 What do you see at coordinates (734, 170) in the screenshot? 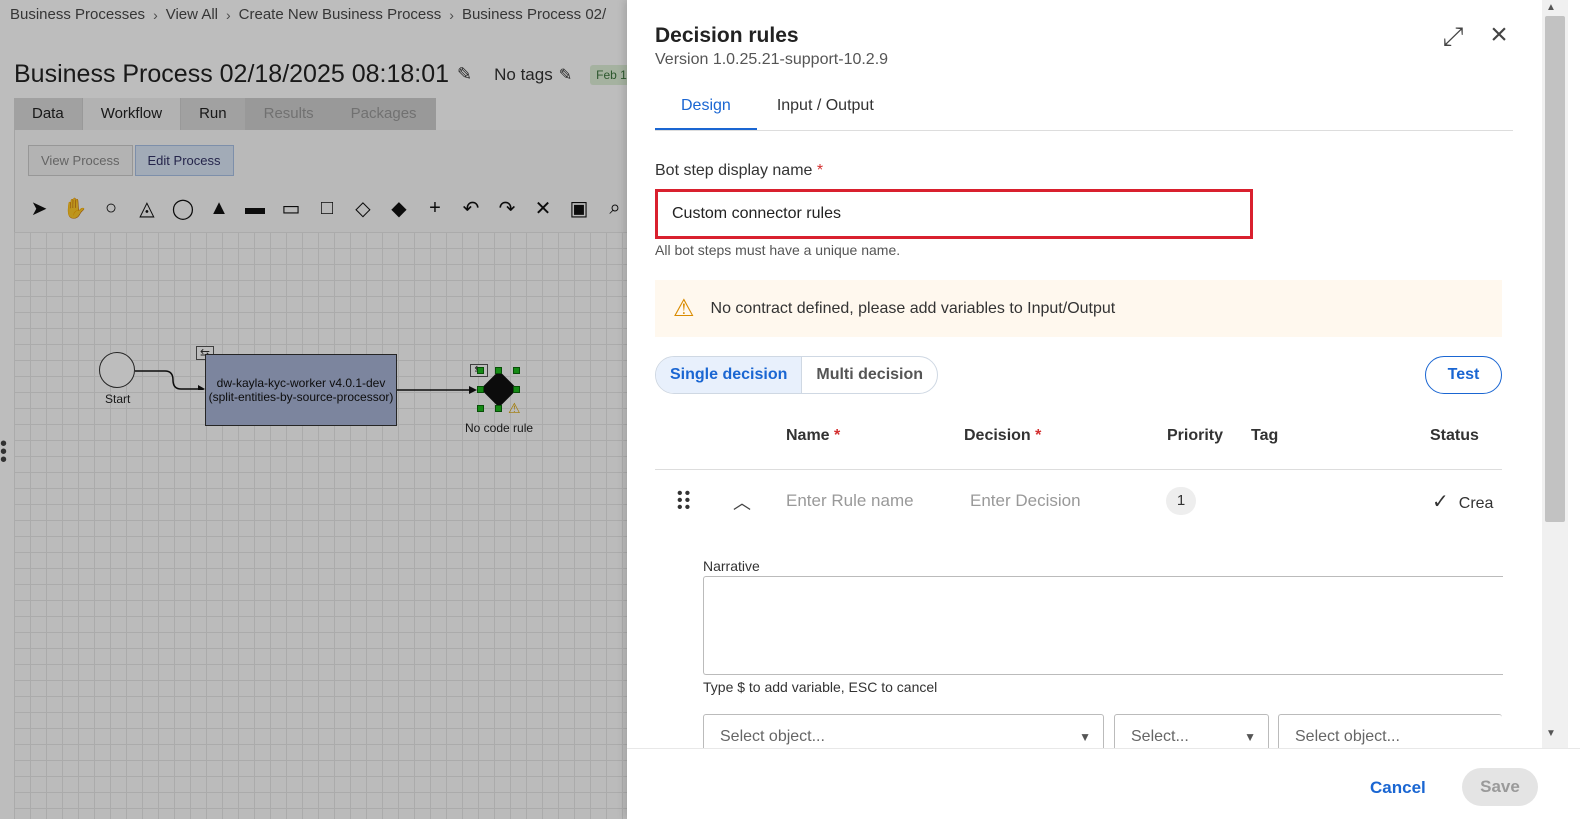
I see `bot-step-name-label-text: Bot step display name` at bounding box center [734, 170].